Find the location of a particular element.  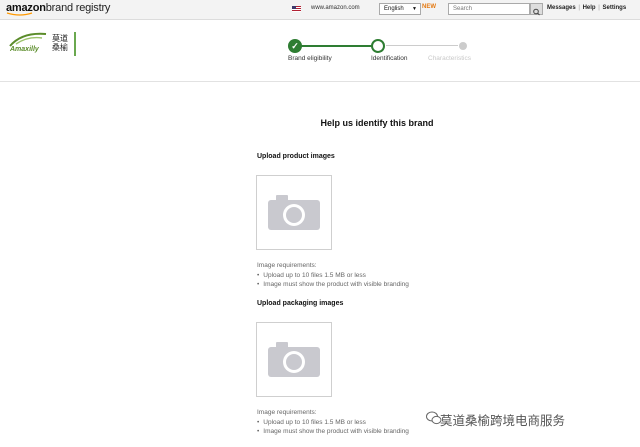

product-image-upload is located at coordinates (294, 212).